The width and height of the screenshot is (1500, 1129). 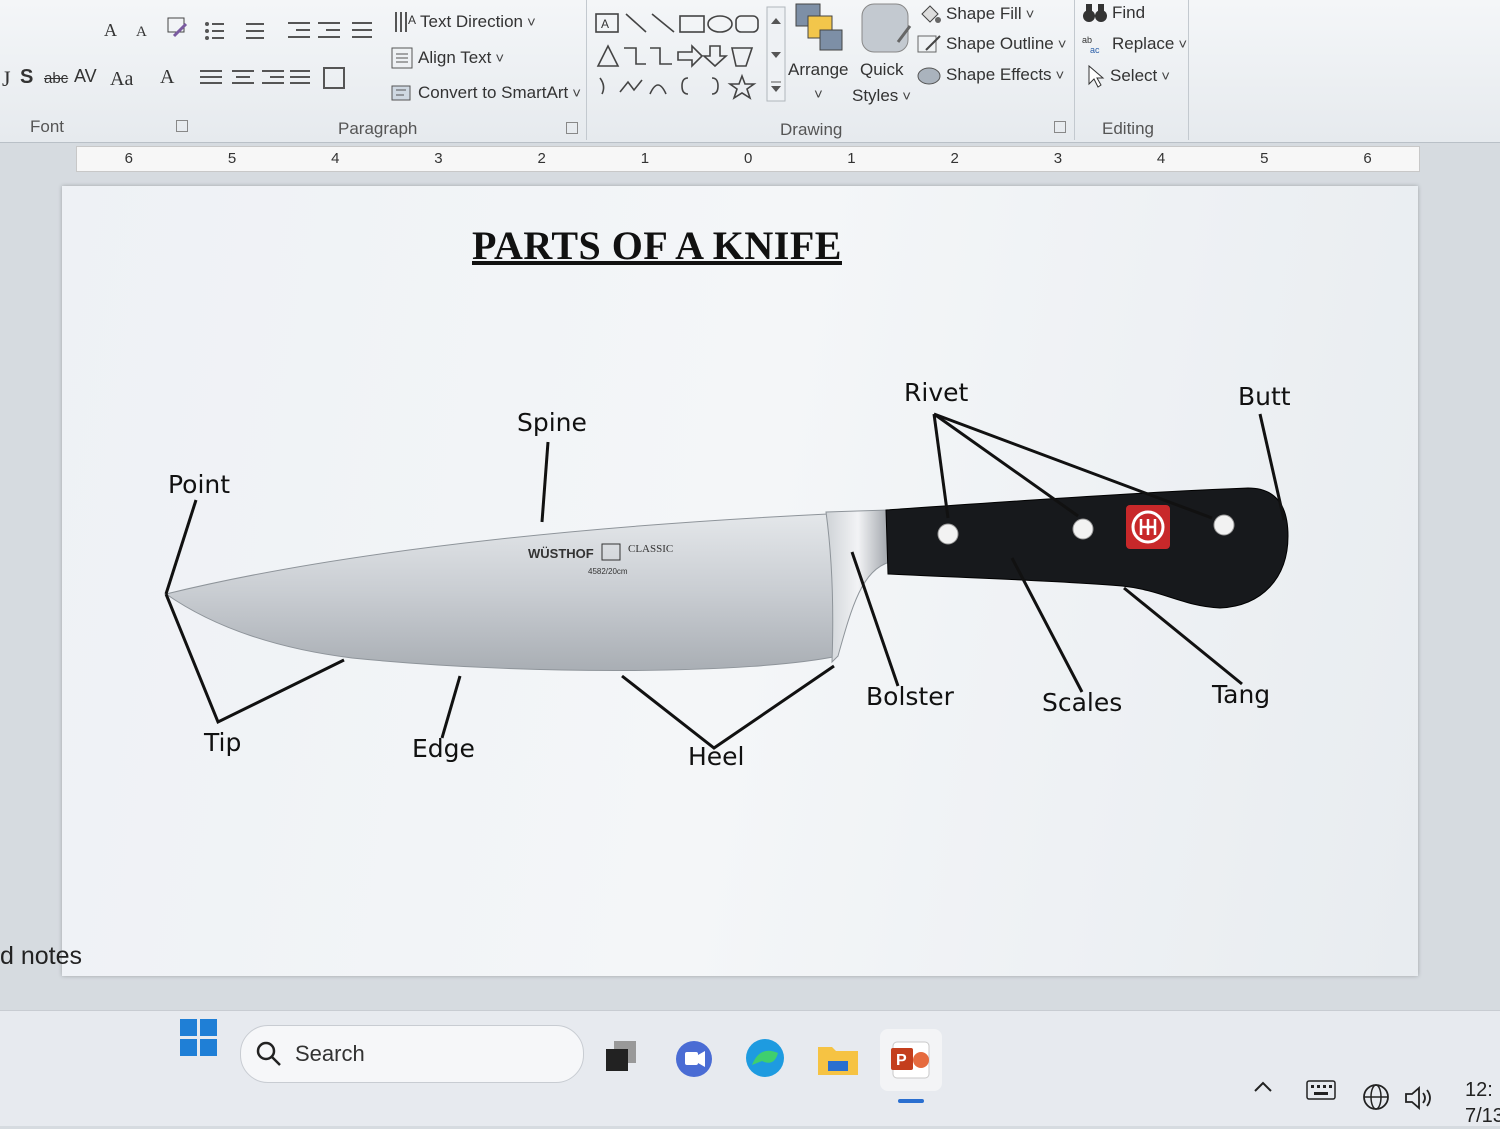 What do you see at coordinates (141, 32) in the screenshot?
I see `shrink-font-button: A` at bounding box center [141, 32].